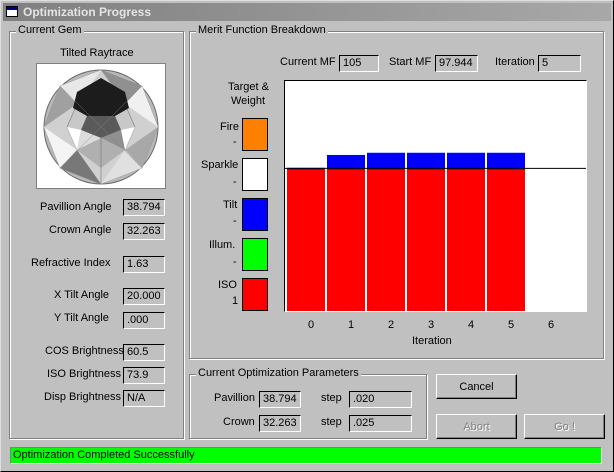  I want to click on param-crown-value: 32.263, so click(280, 423).